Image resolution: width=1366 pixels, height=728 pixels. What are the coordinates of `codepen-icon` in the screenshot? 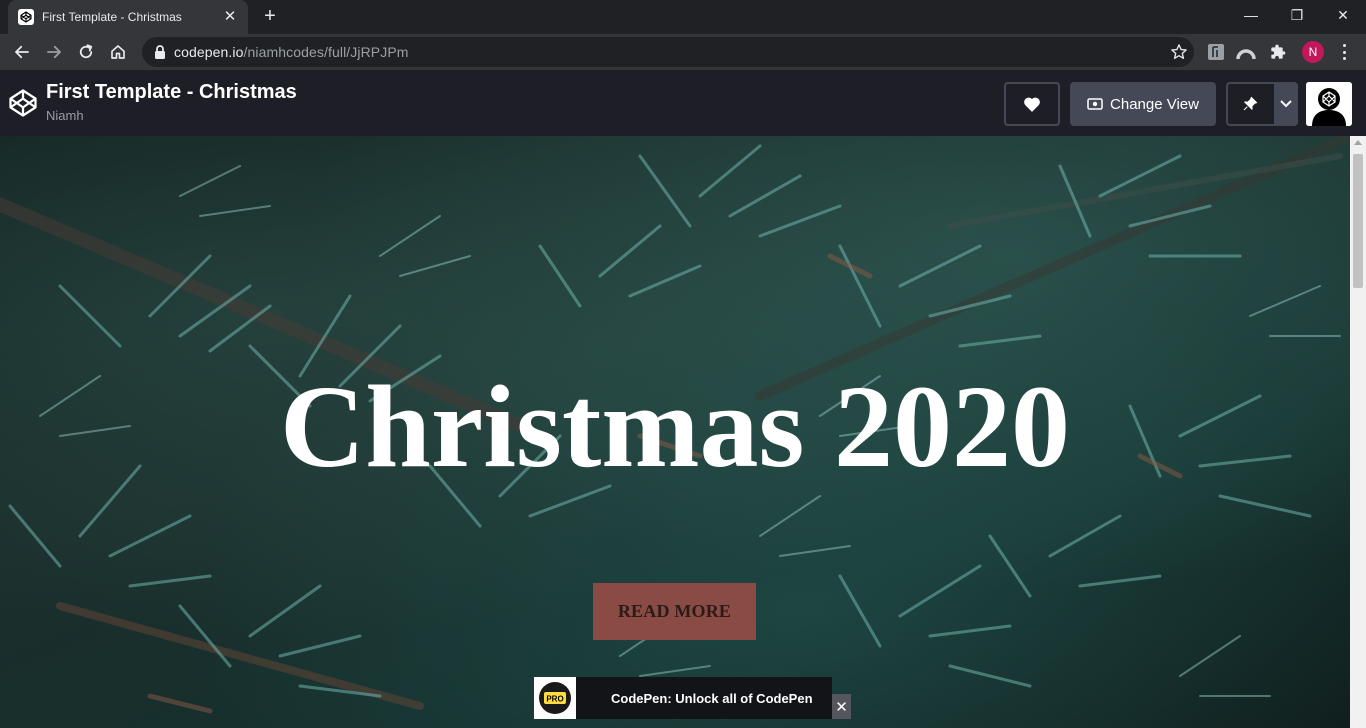 It's located at (23, 103).